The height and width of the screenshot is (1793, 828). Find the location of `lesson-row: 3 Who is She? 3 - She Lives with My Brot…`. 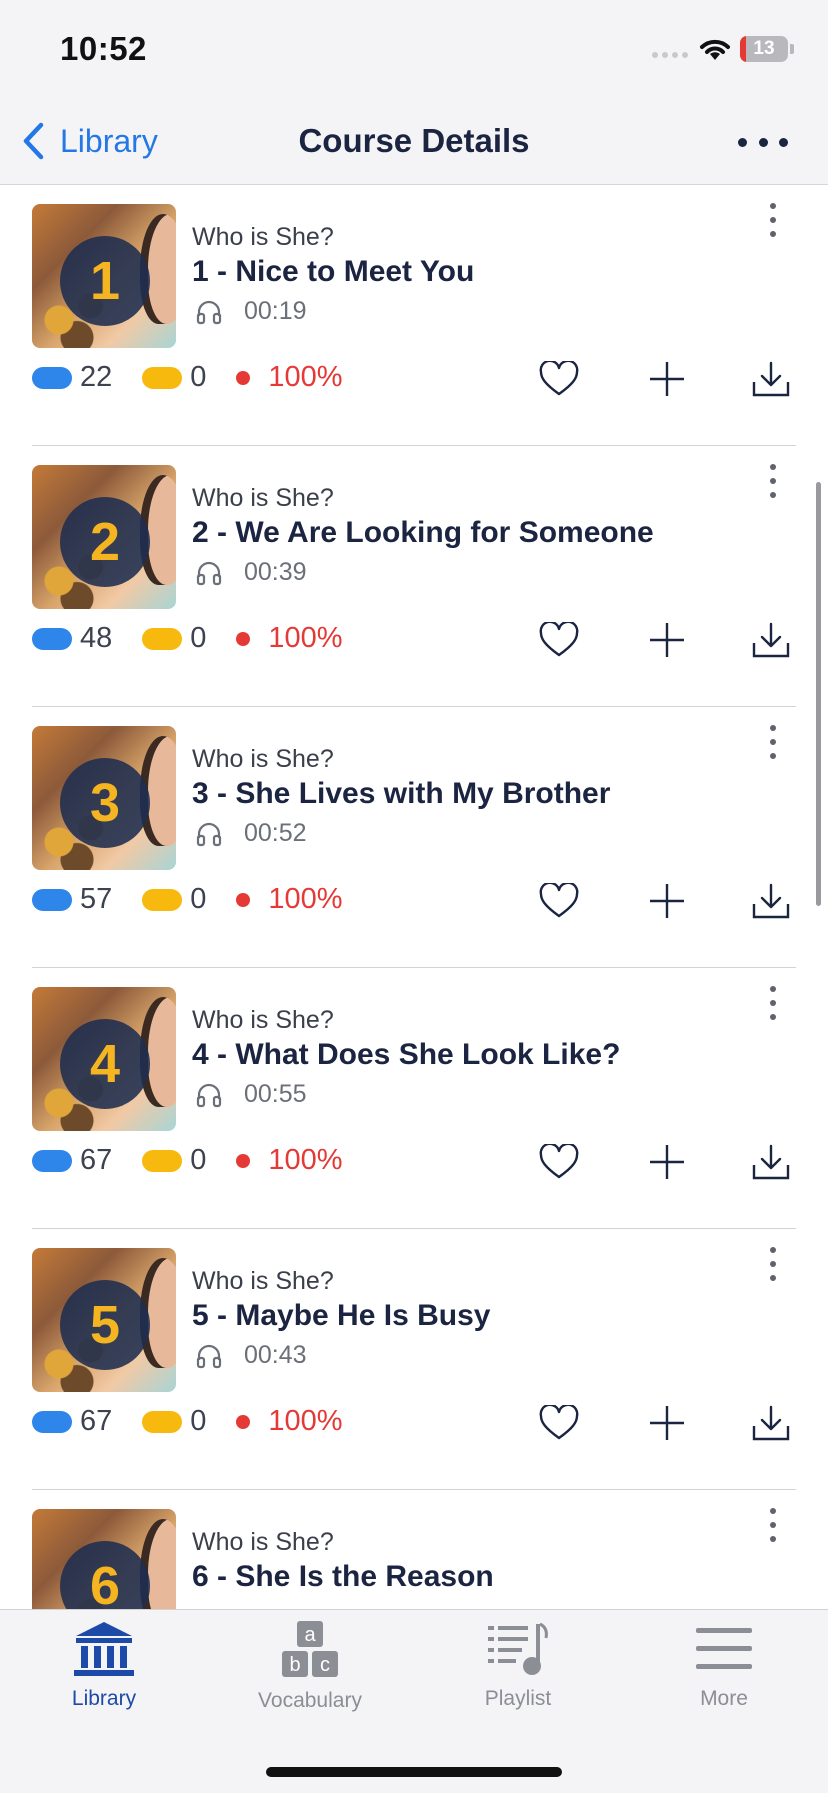

lesson-row: 3 Who is She? 3 - She Lives with My Brot… is located at coordinates (414, 837).